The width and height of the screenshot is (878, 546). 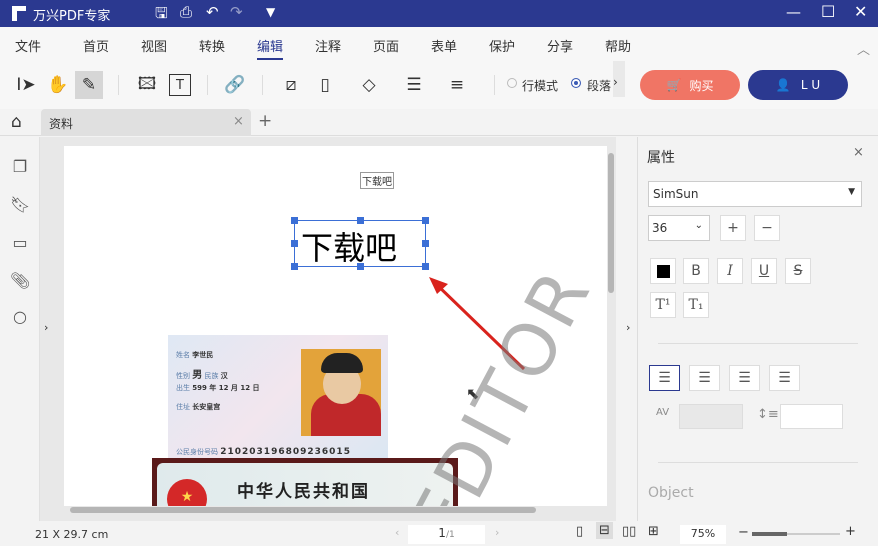 What do you see at coordinates (154, 45) in the screenshot?
I see `menu-view: 视图` at bounding box center [154, 45].